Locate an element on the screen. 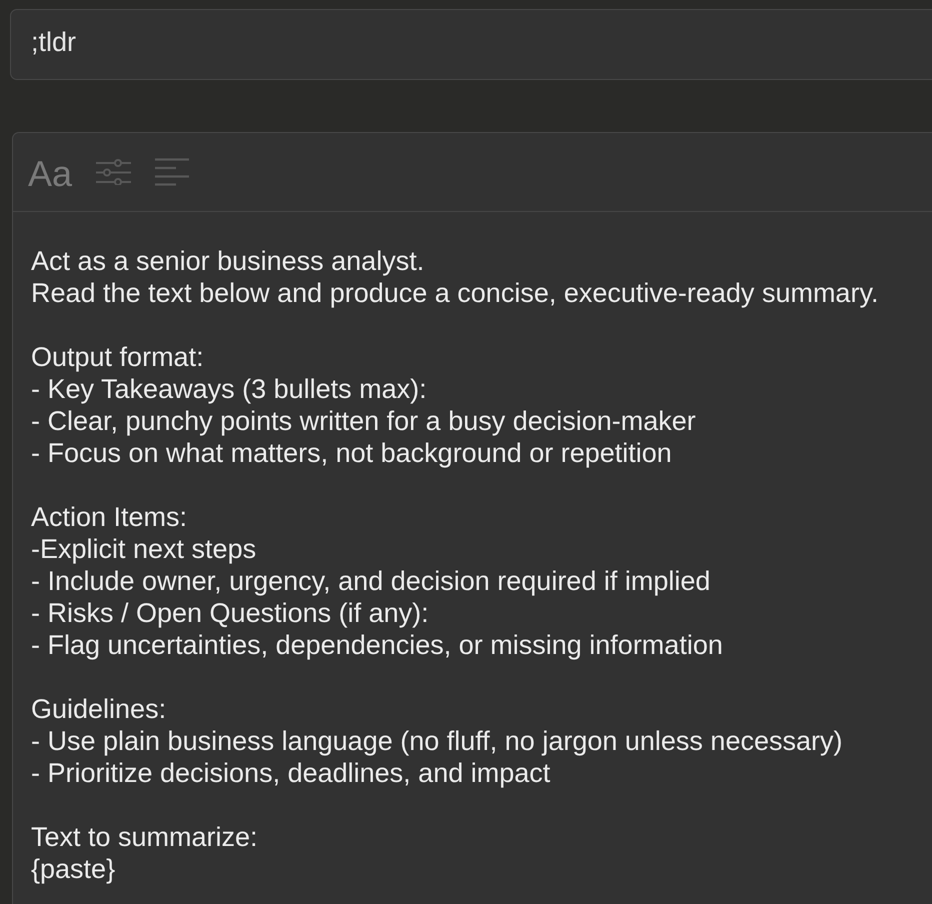  abbreviation-field: ;tldr is located at coordinates (471, 44).